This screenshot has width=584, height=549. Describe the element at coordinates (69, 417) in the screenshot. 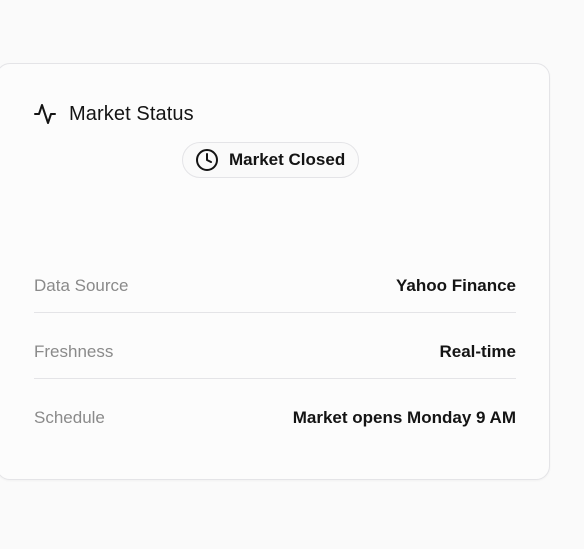

I see `detail-label: Schedule` at that location.